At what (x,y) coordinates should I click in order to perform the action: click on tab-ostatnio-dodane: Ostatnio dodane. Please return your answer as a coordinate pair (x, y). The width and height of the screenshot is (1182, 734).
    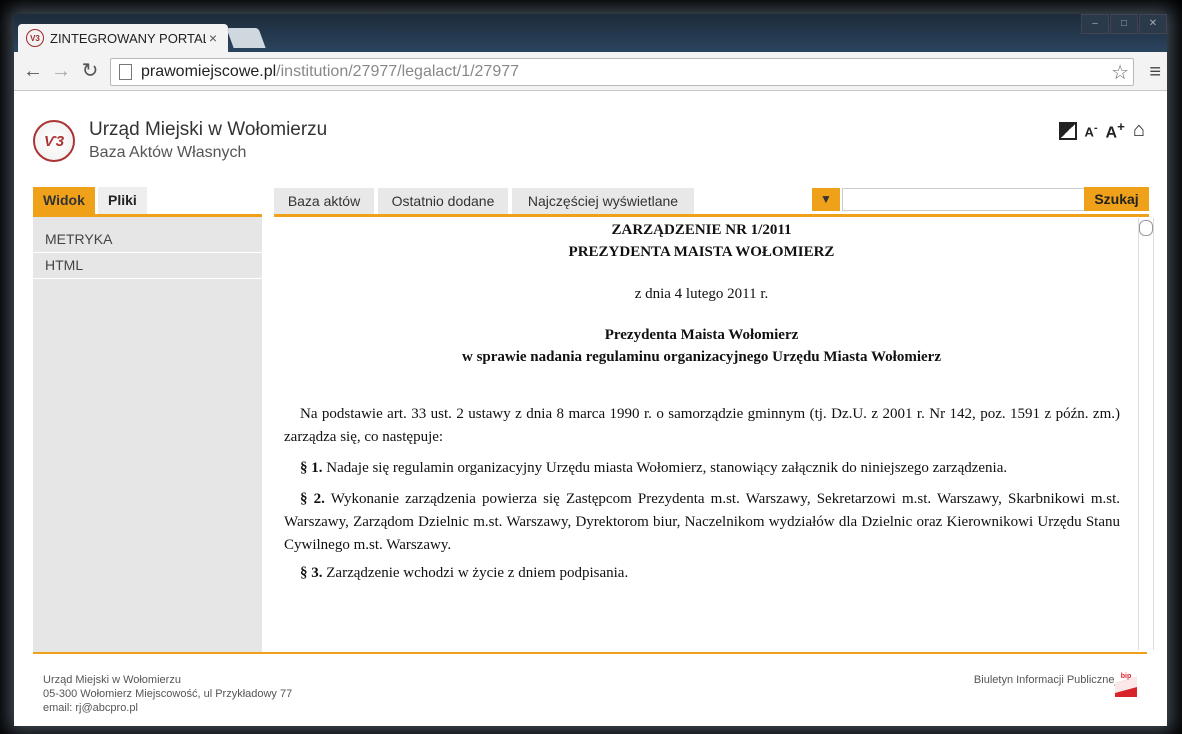
    Looking at the image, I should click on (443, 201).